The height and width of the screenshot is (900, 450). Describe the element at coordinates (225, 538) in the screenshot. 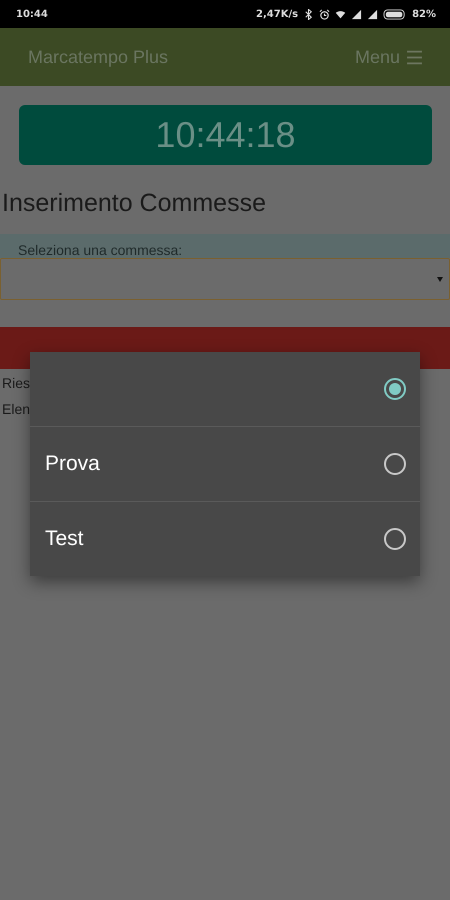

I see `option-row: Test` at that location.